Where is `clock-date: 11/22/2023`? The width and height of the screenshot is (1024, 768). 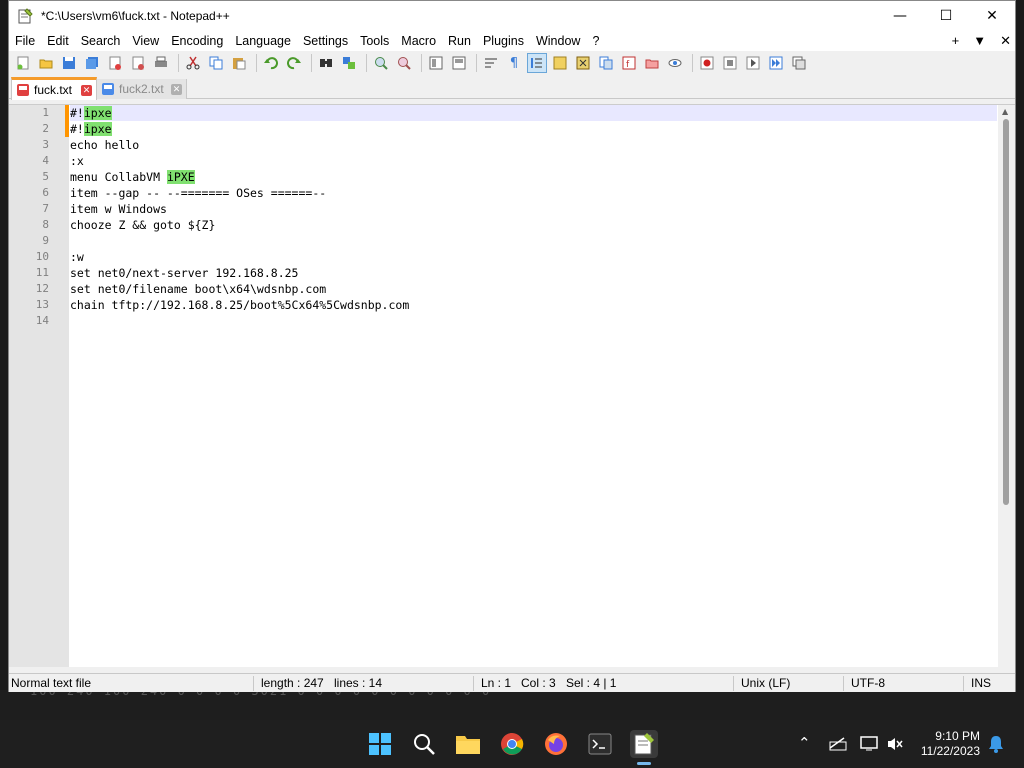
clock-date: 11/22/2023 is located at coordinates (950, 751).